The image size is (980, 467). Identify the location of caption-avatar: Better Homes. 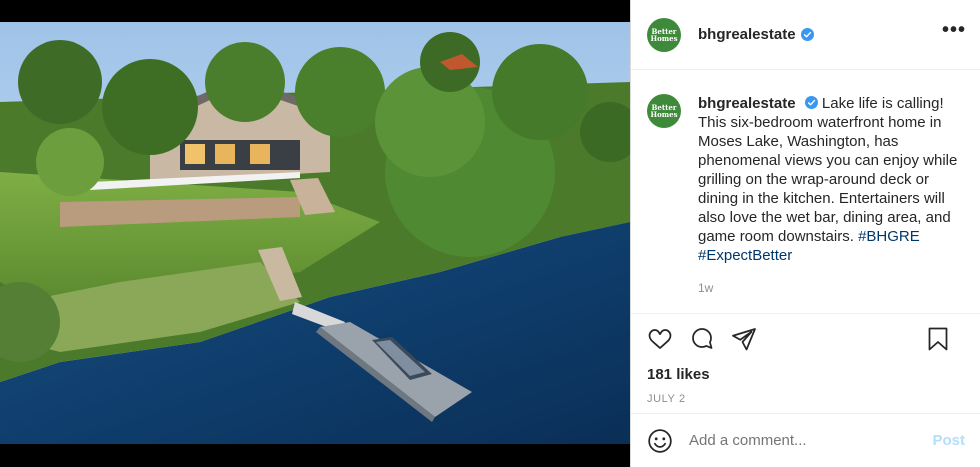
(664, 111).